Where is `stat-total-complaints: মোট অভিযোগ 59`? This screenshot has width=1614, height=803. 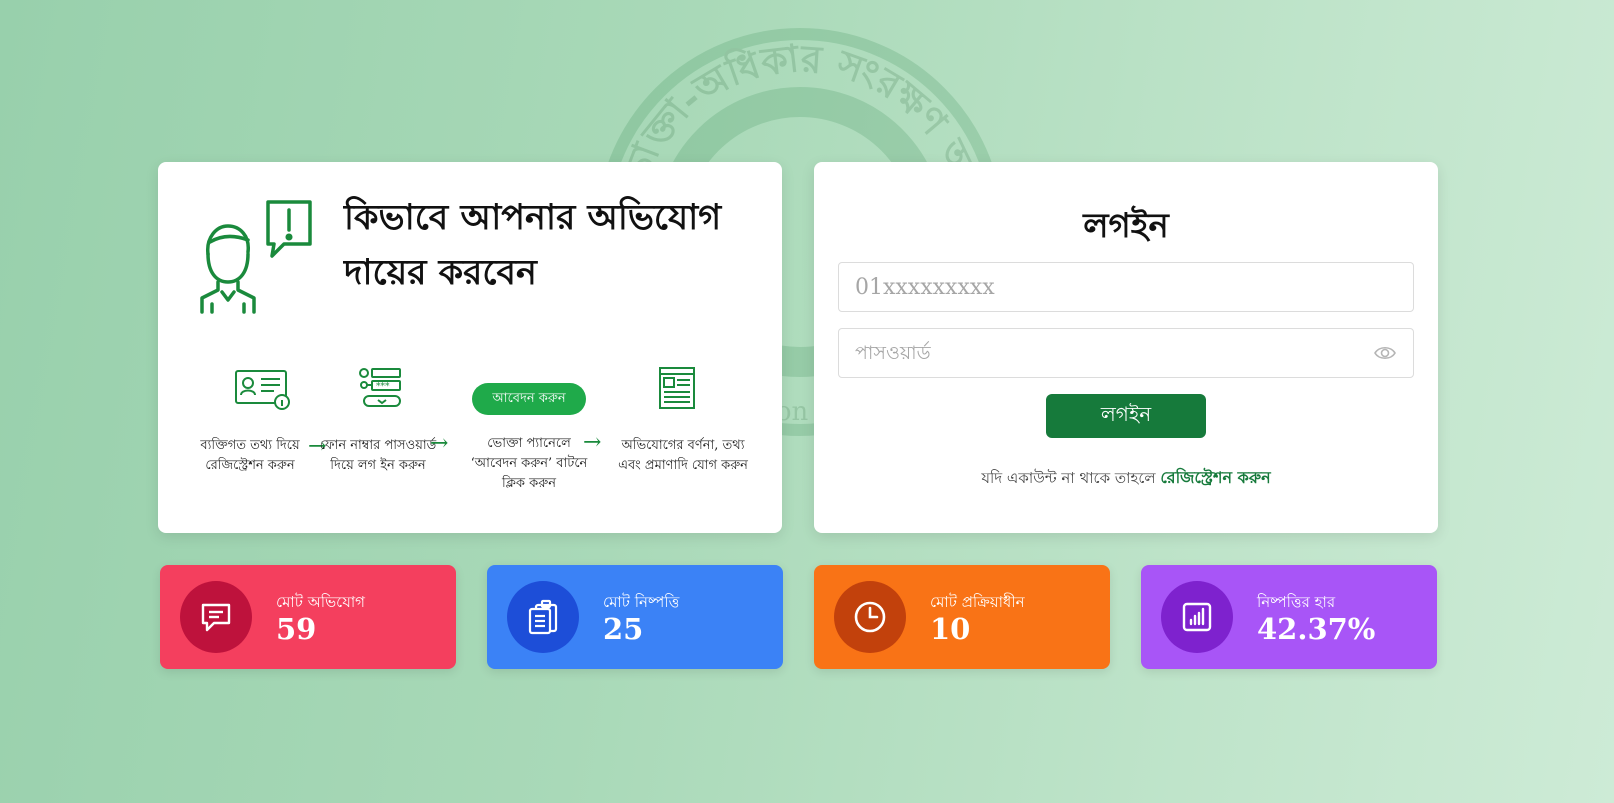
stat-total-complaints: মোট অভিযোগ 59 is located at coordinates (308, 617).